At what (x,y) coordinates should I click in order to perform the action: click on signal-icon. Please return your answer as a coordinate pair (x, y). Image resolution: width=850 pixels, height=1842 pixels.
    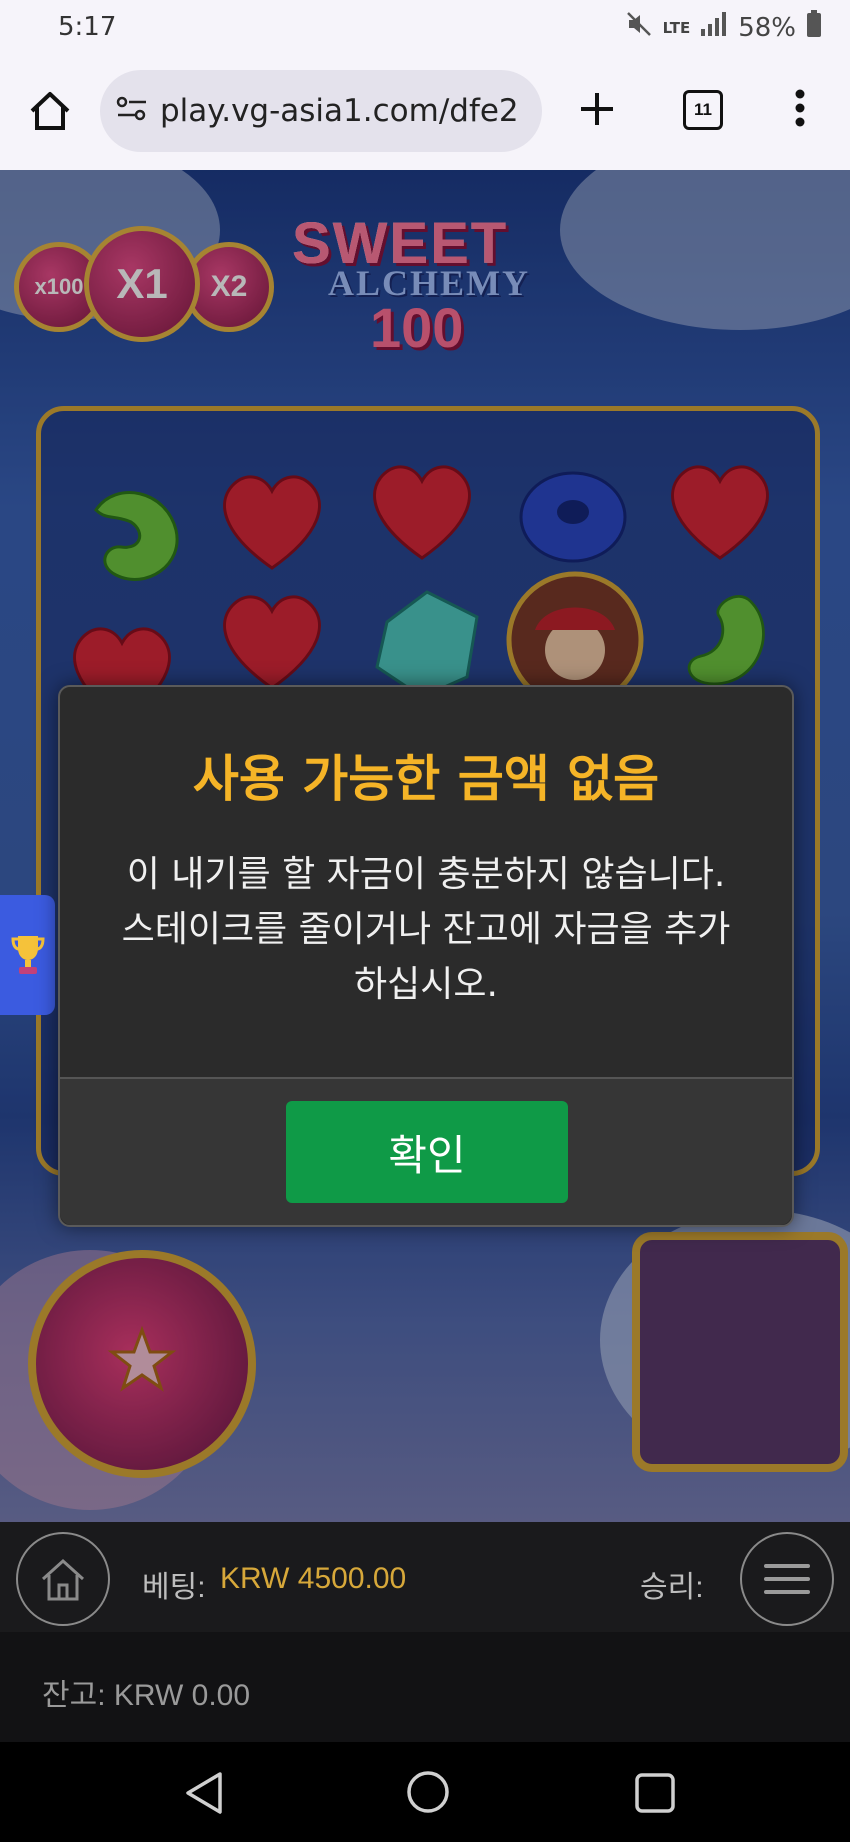
    Looking at the image, I should click on (714, 27).